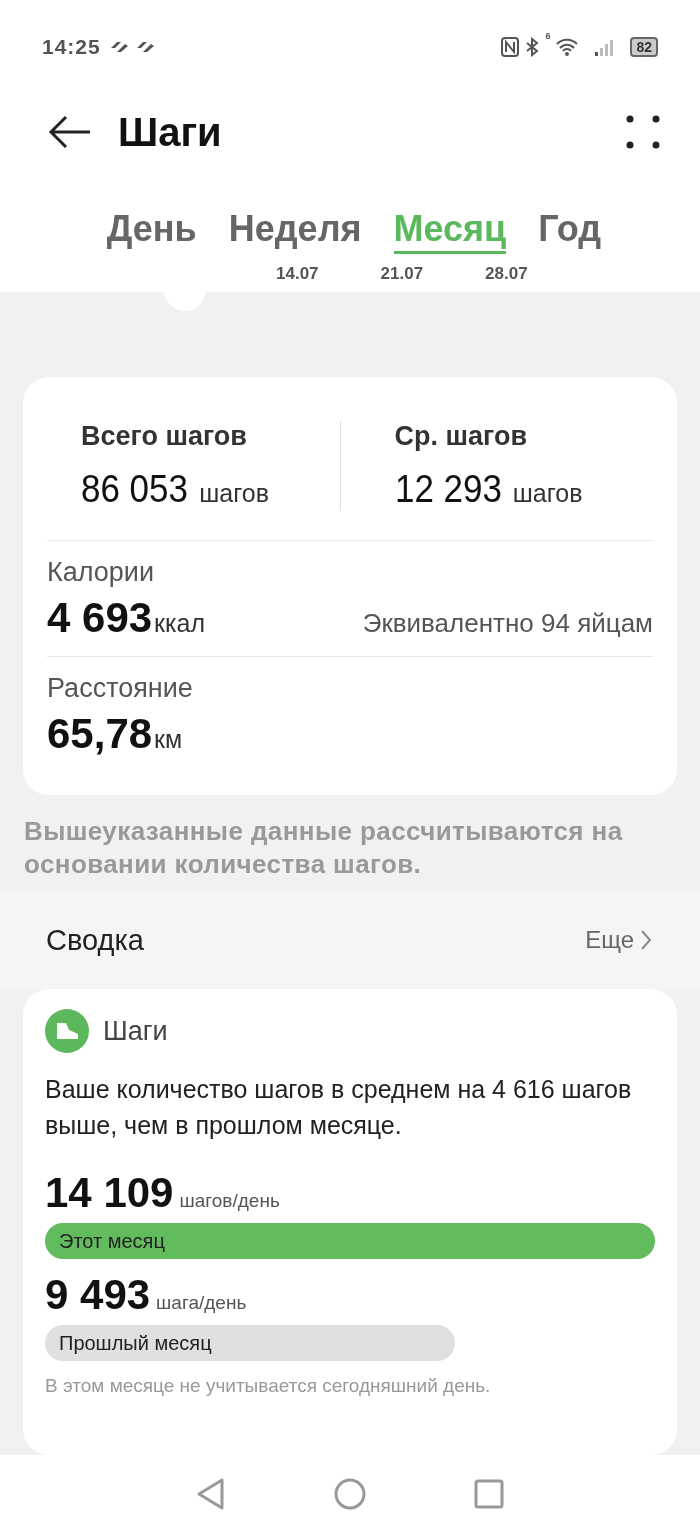  What do you see at coordinates (229, 1201) in the screenshot?
I see `average-unit: шагов/день` at bounding box center [229, 1201].